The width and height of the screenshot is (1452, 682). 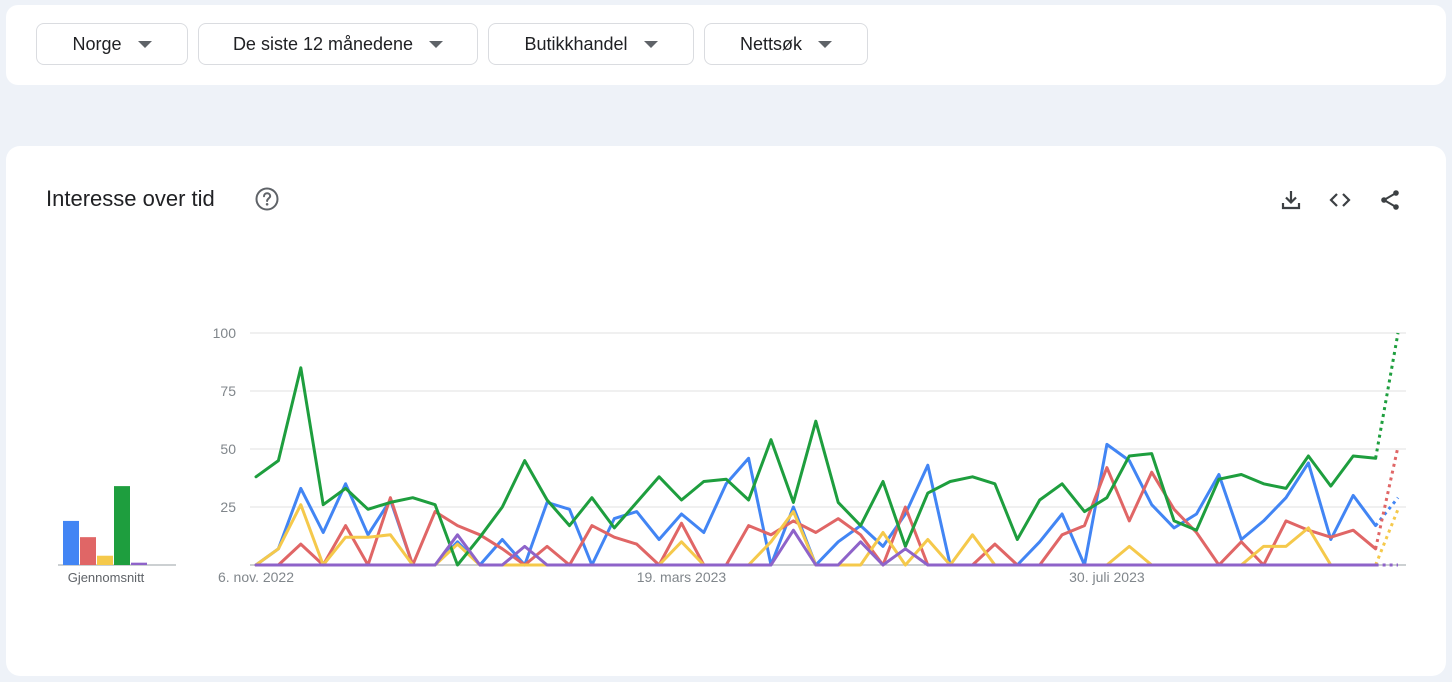 I want to click on filter-time-label: De siste 12 månedene, so click(x=323, y=43).